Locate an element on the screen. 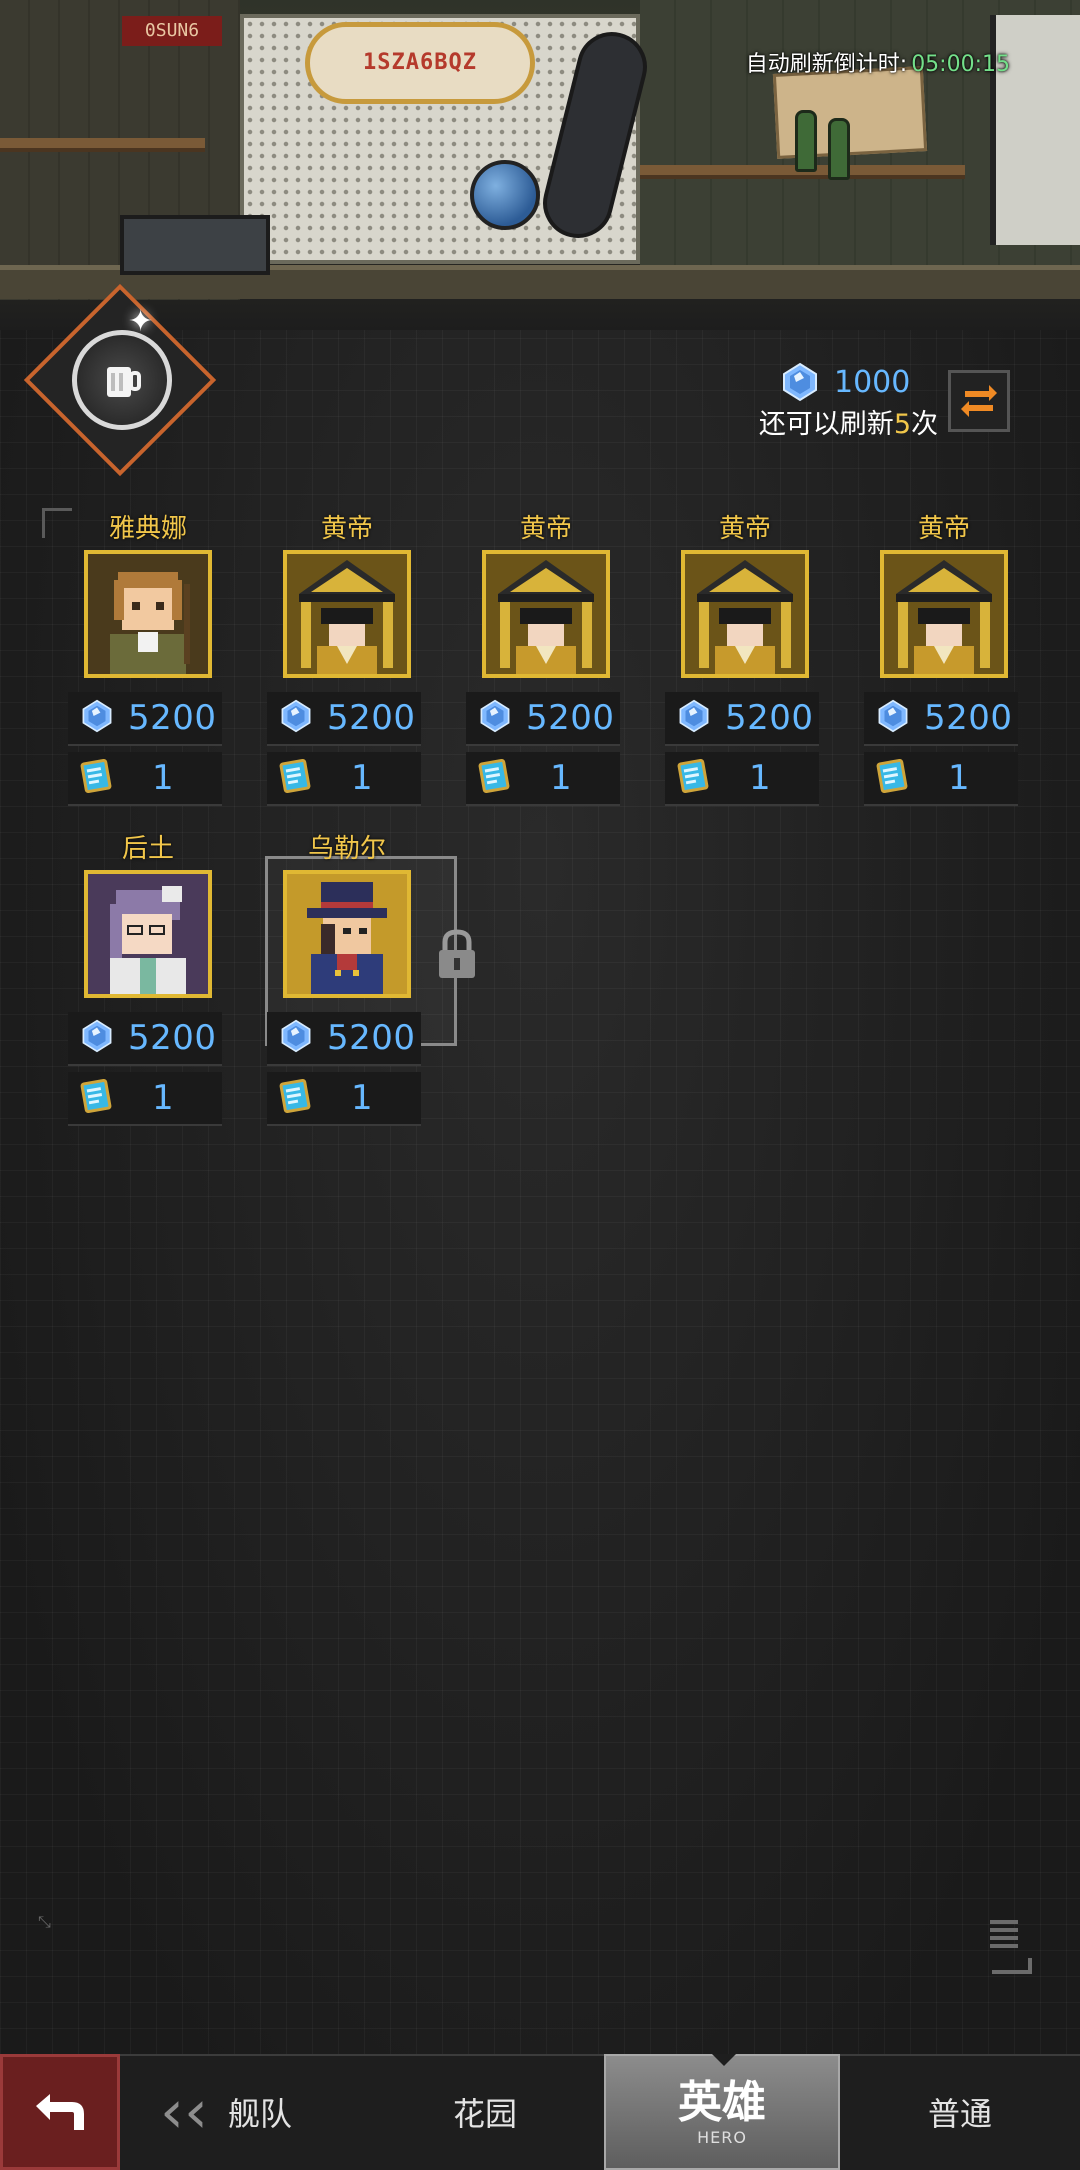 The image size is (1080, 2170). refresh-button is located at coordinates (979, 401).